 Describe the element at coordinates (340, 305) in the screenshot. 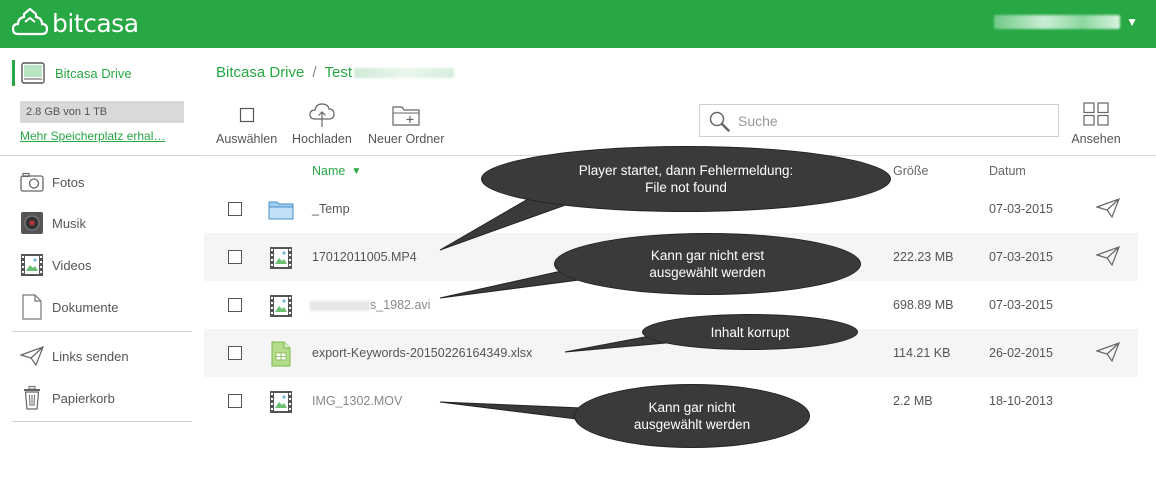

I see `file-name-redacted` at that location.